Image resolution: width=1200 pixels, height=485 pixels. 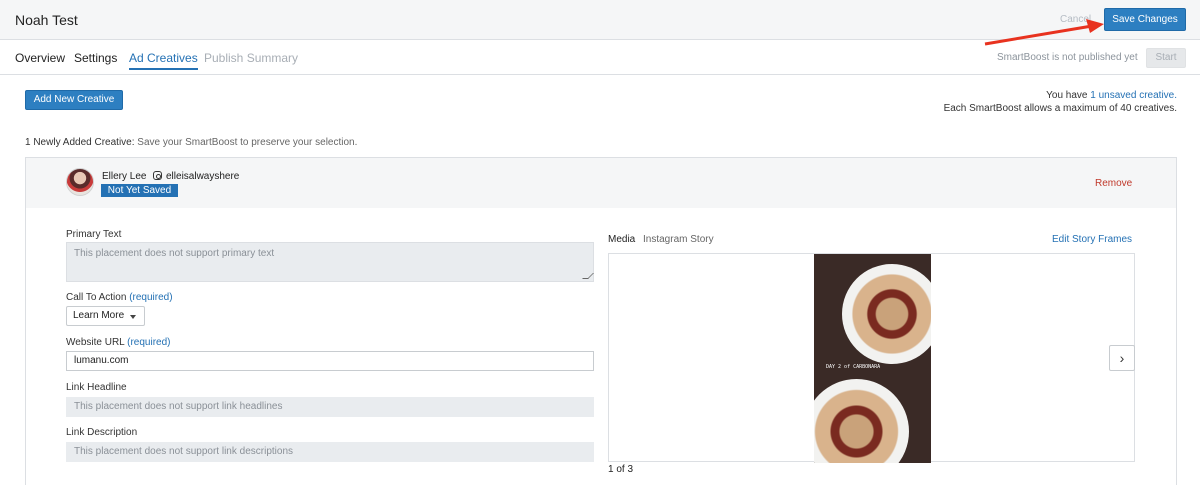 I want to click on cta-label: Call To Action (required), so click(x=119, y=297).